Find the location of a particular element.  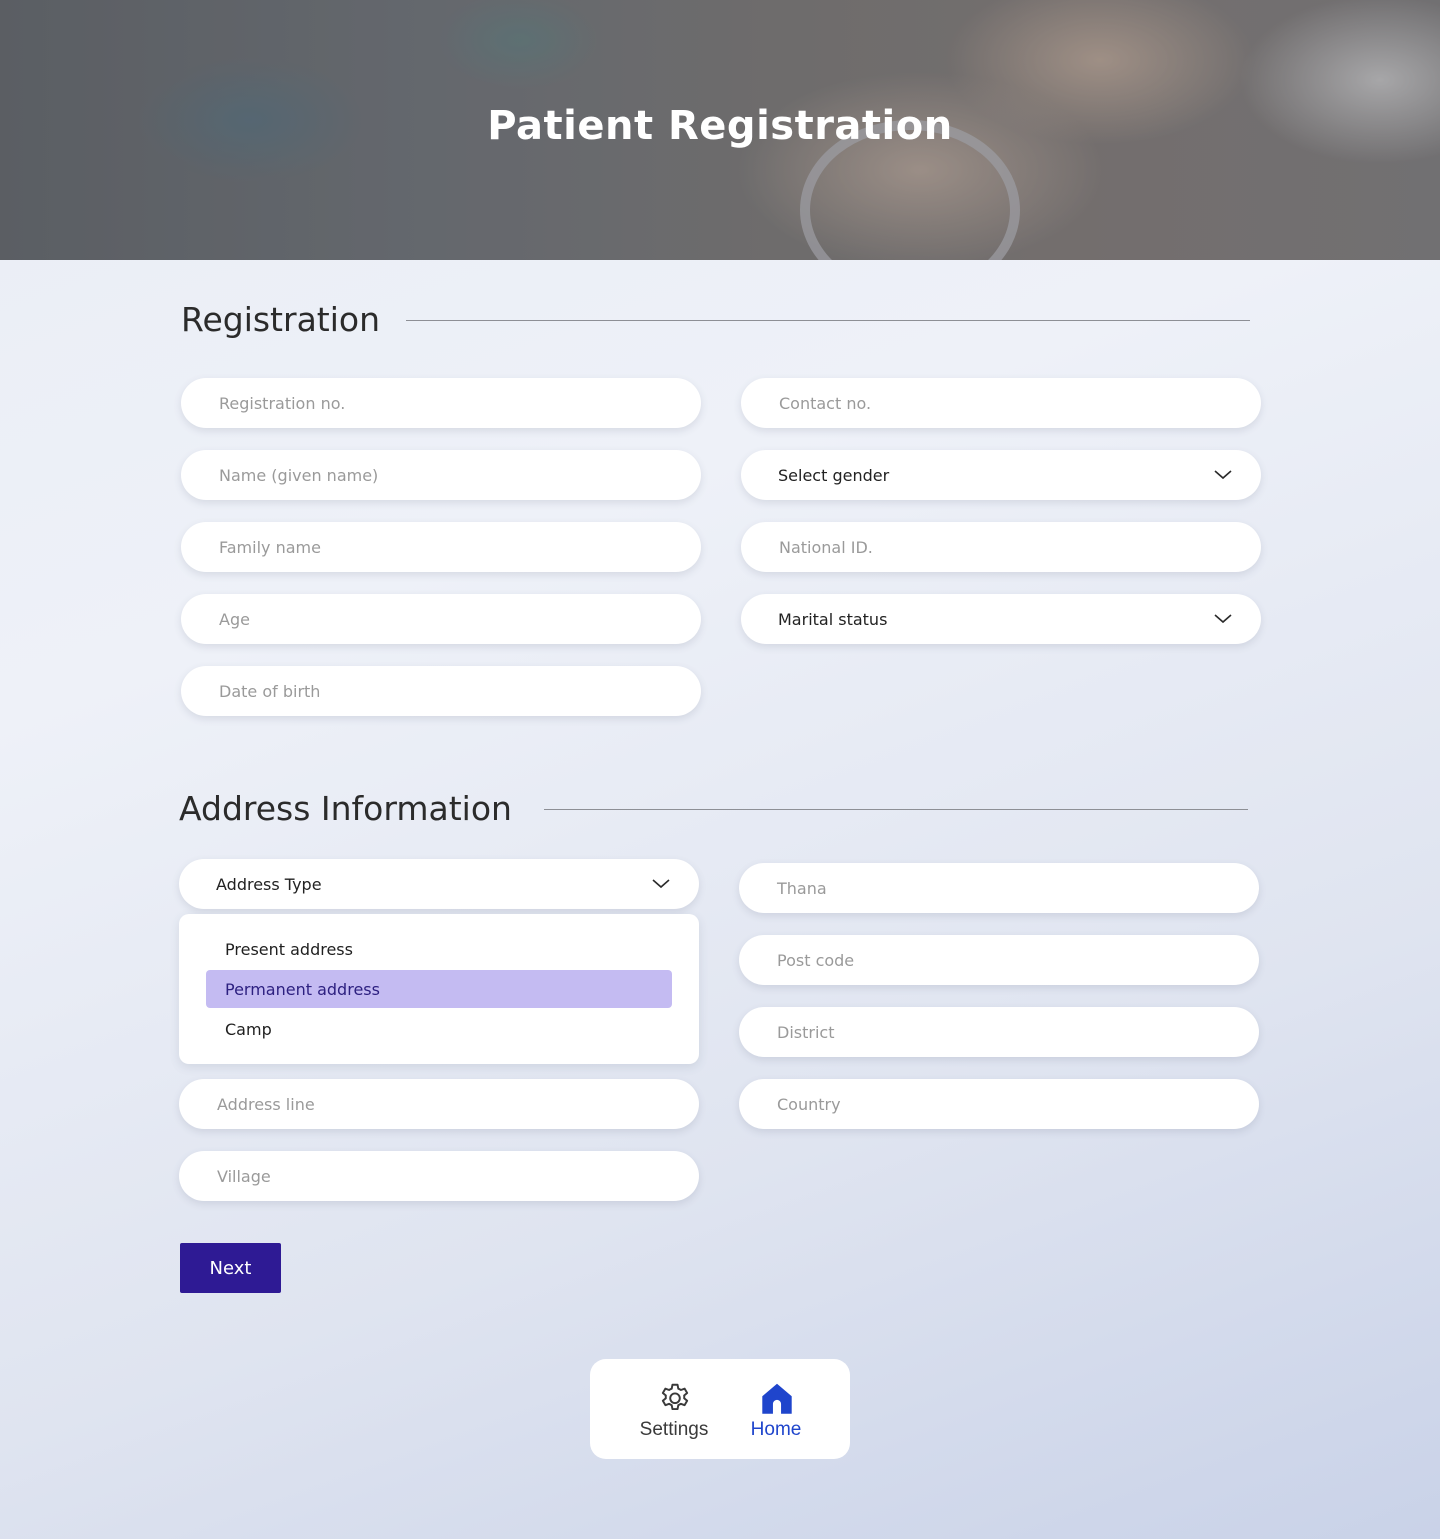

country-input: Country is located at coordinates (999, 1104).